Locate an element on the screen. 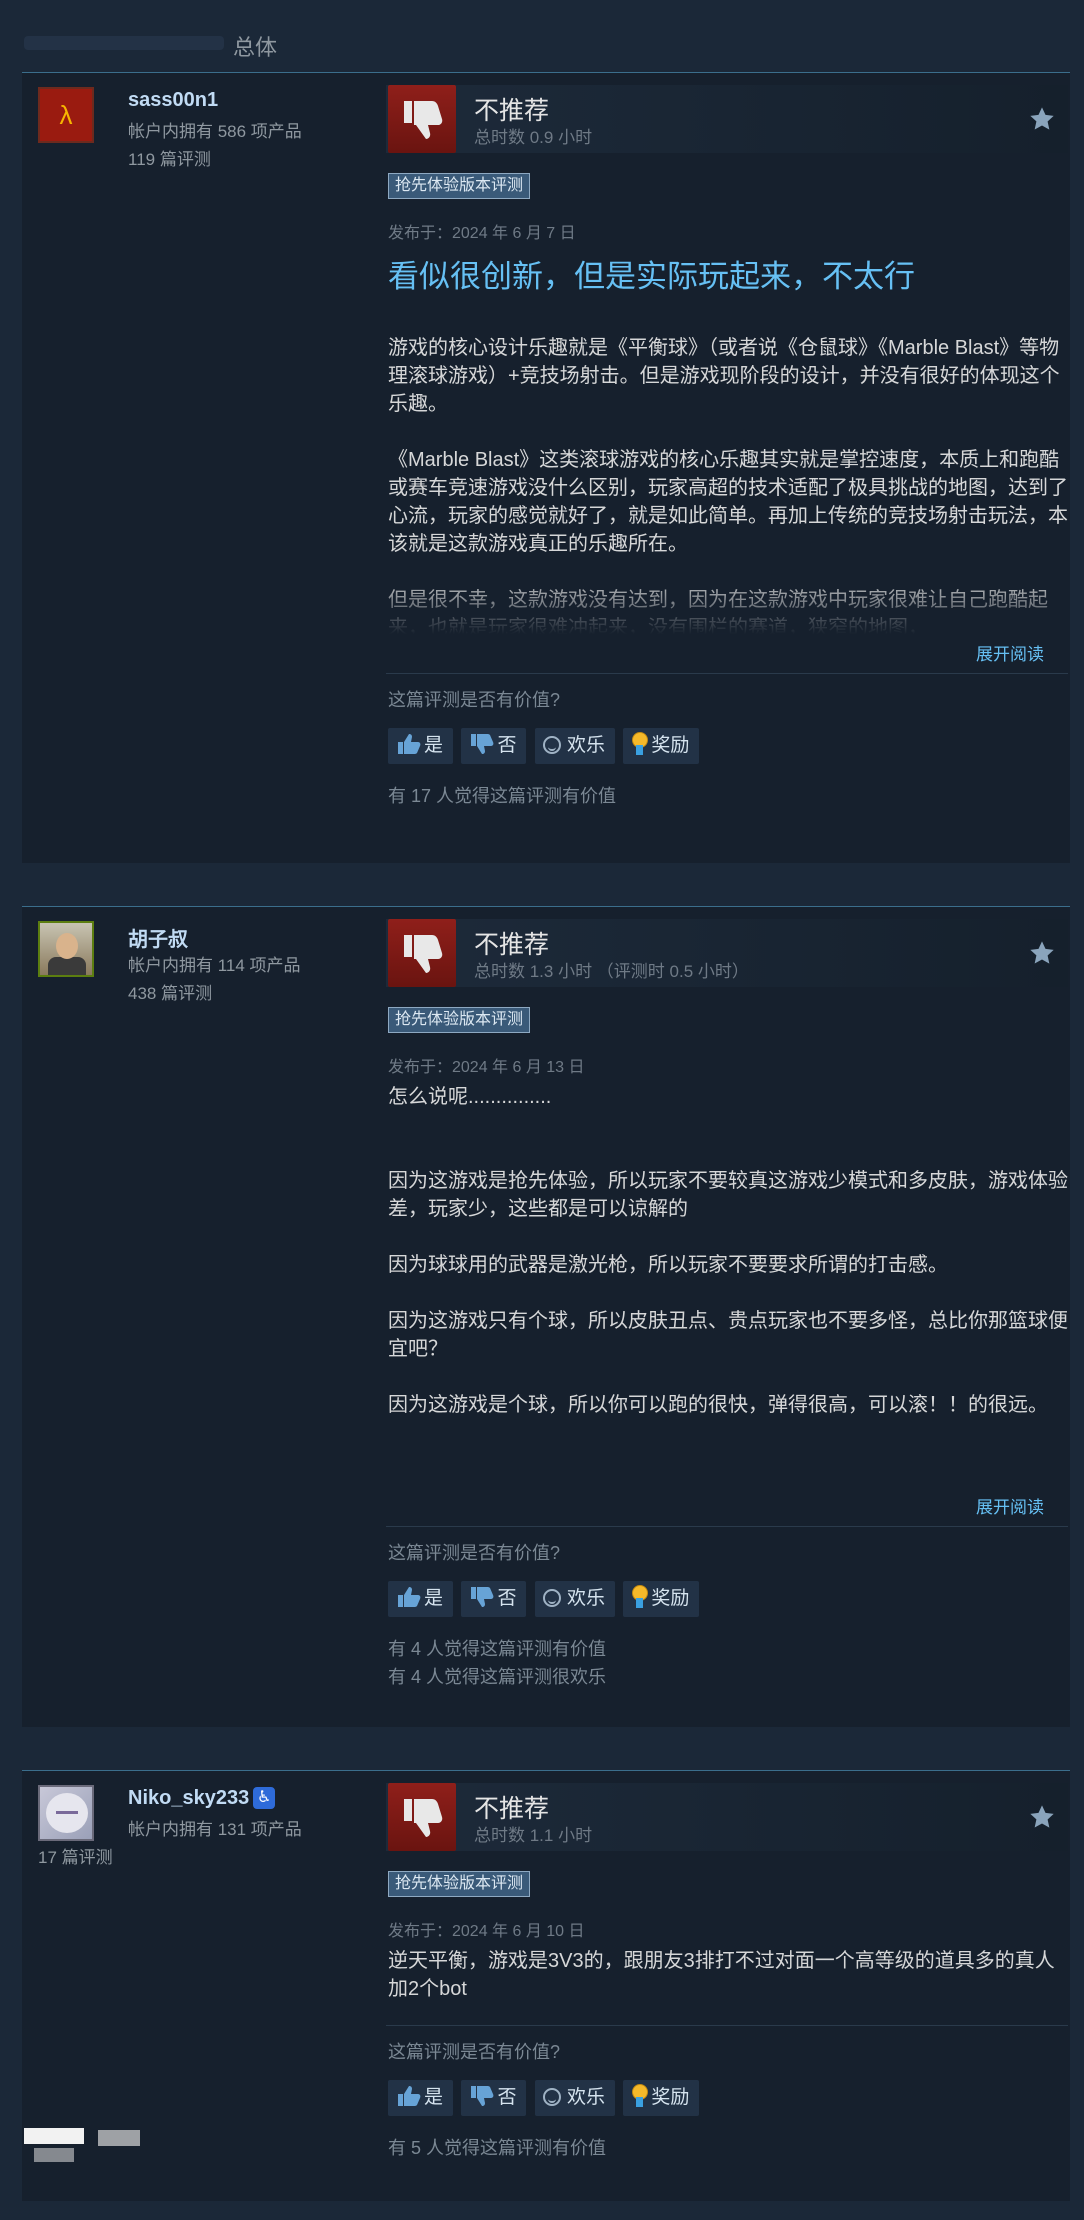 Image resolution: width=1084 pixels, height=2220 pixels. review-paragraph: 因为这游戏是个球，所以你可以跑的很快，弹得很高，可以滚！！的很远。 is located at coordinates (718, 1405).